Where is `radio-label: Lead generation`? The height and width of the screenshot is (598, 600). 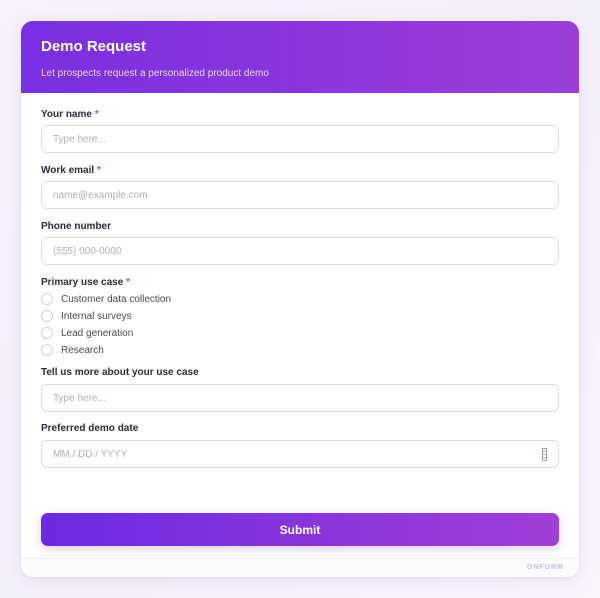 radio-label: Lead generation is located at coordinates (97, 333).